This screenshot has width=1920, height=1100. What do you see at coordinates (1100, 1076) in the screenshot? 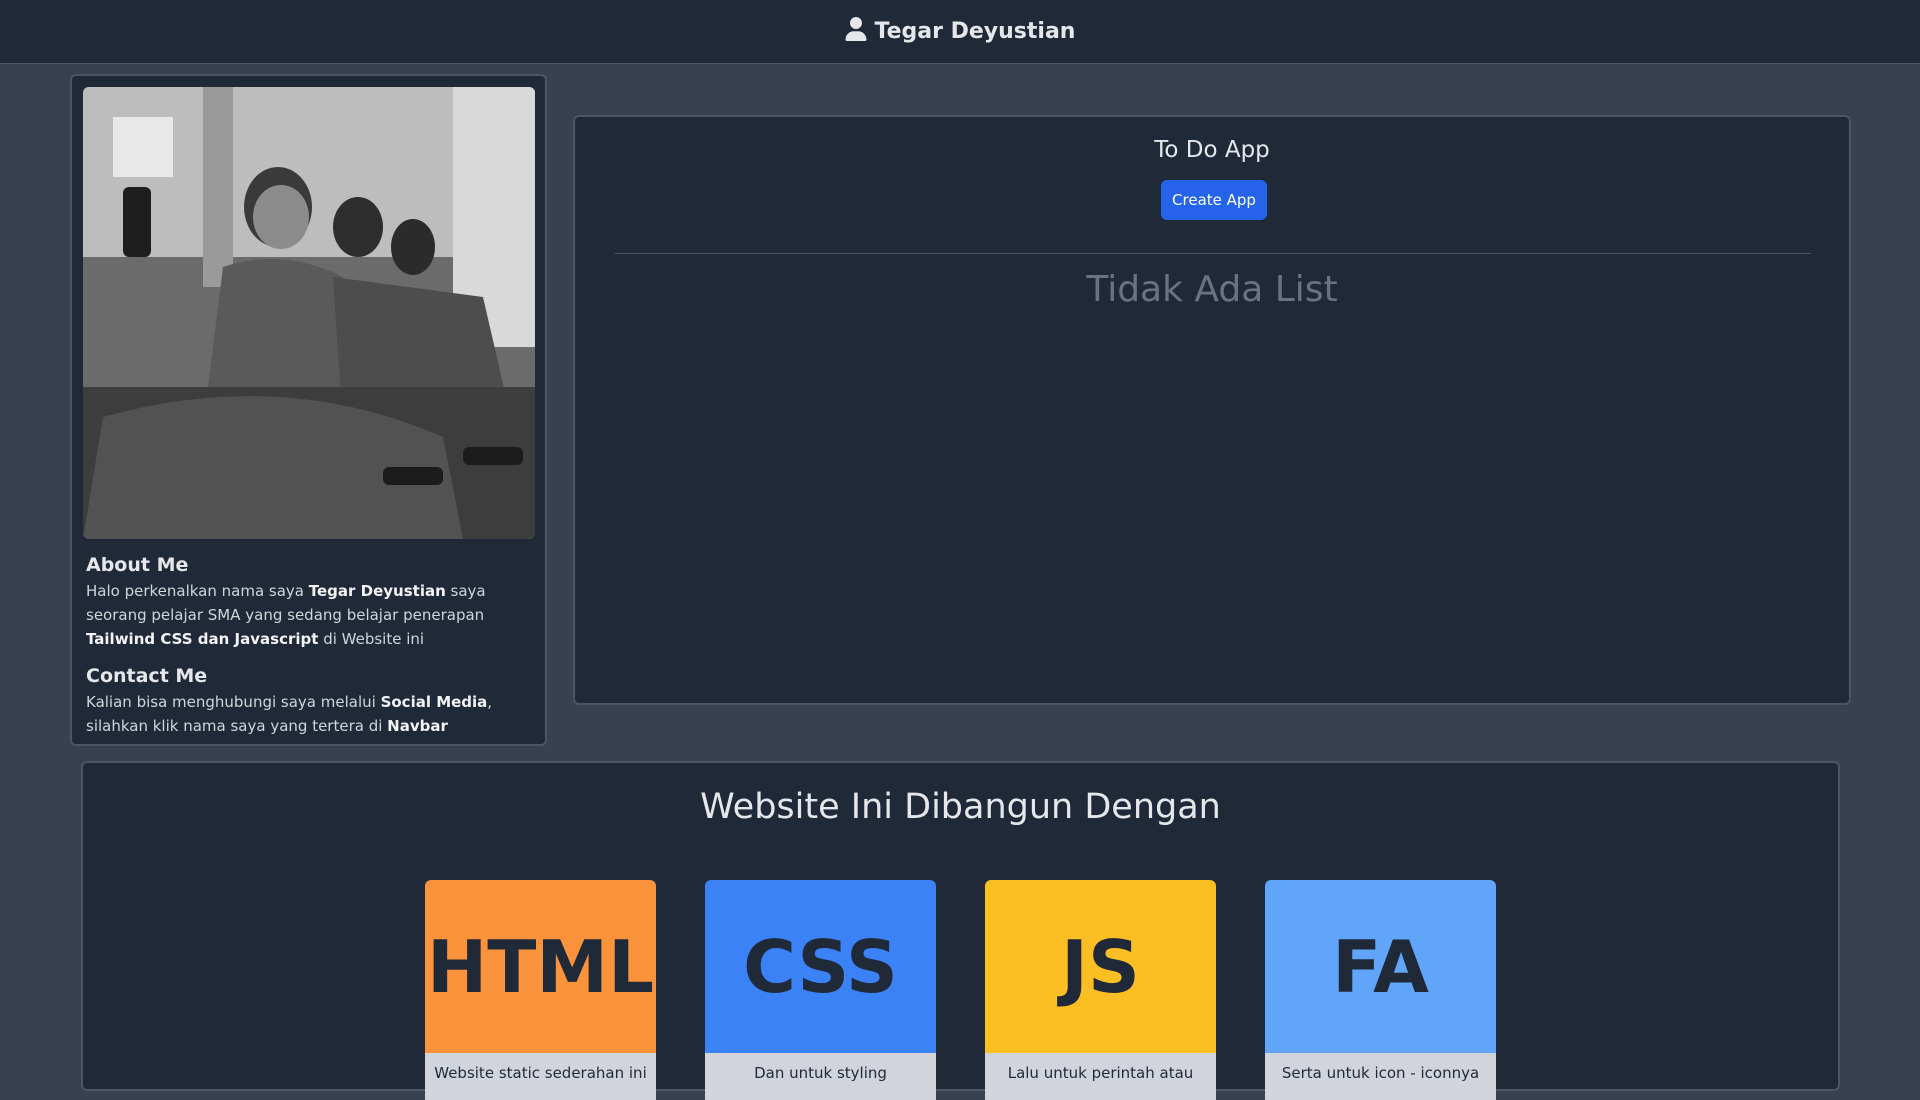
I see `tech-card-caption: Lalu untuk perintah atau` at bounding box center [1100, 1076].